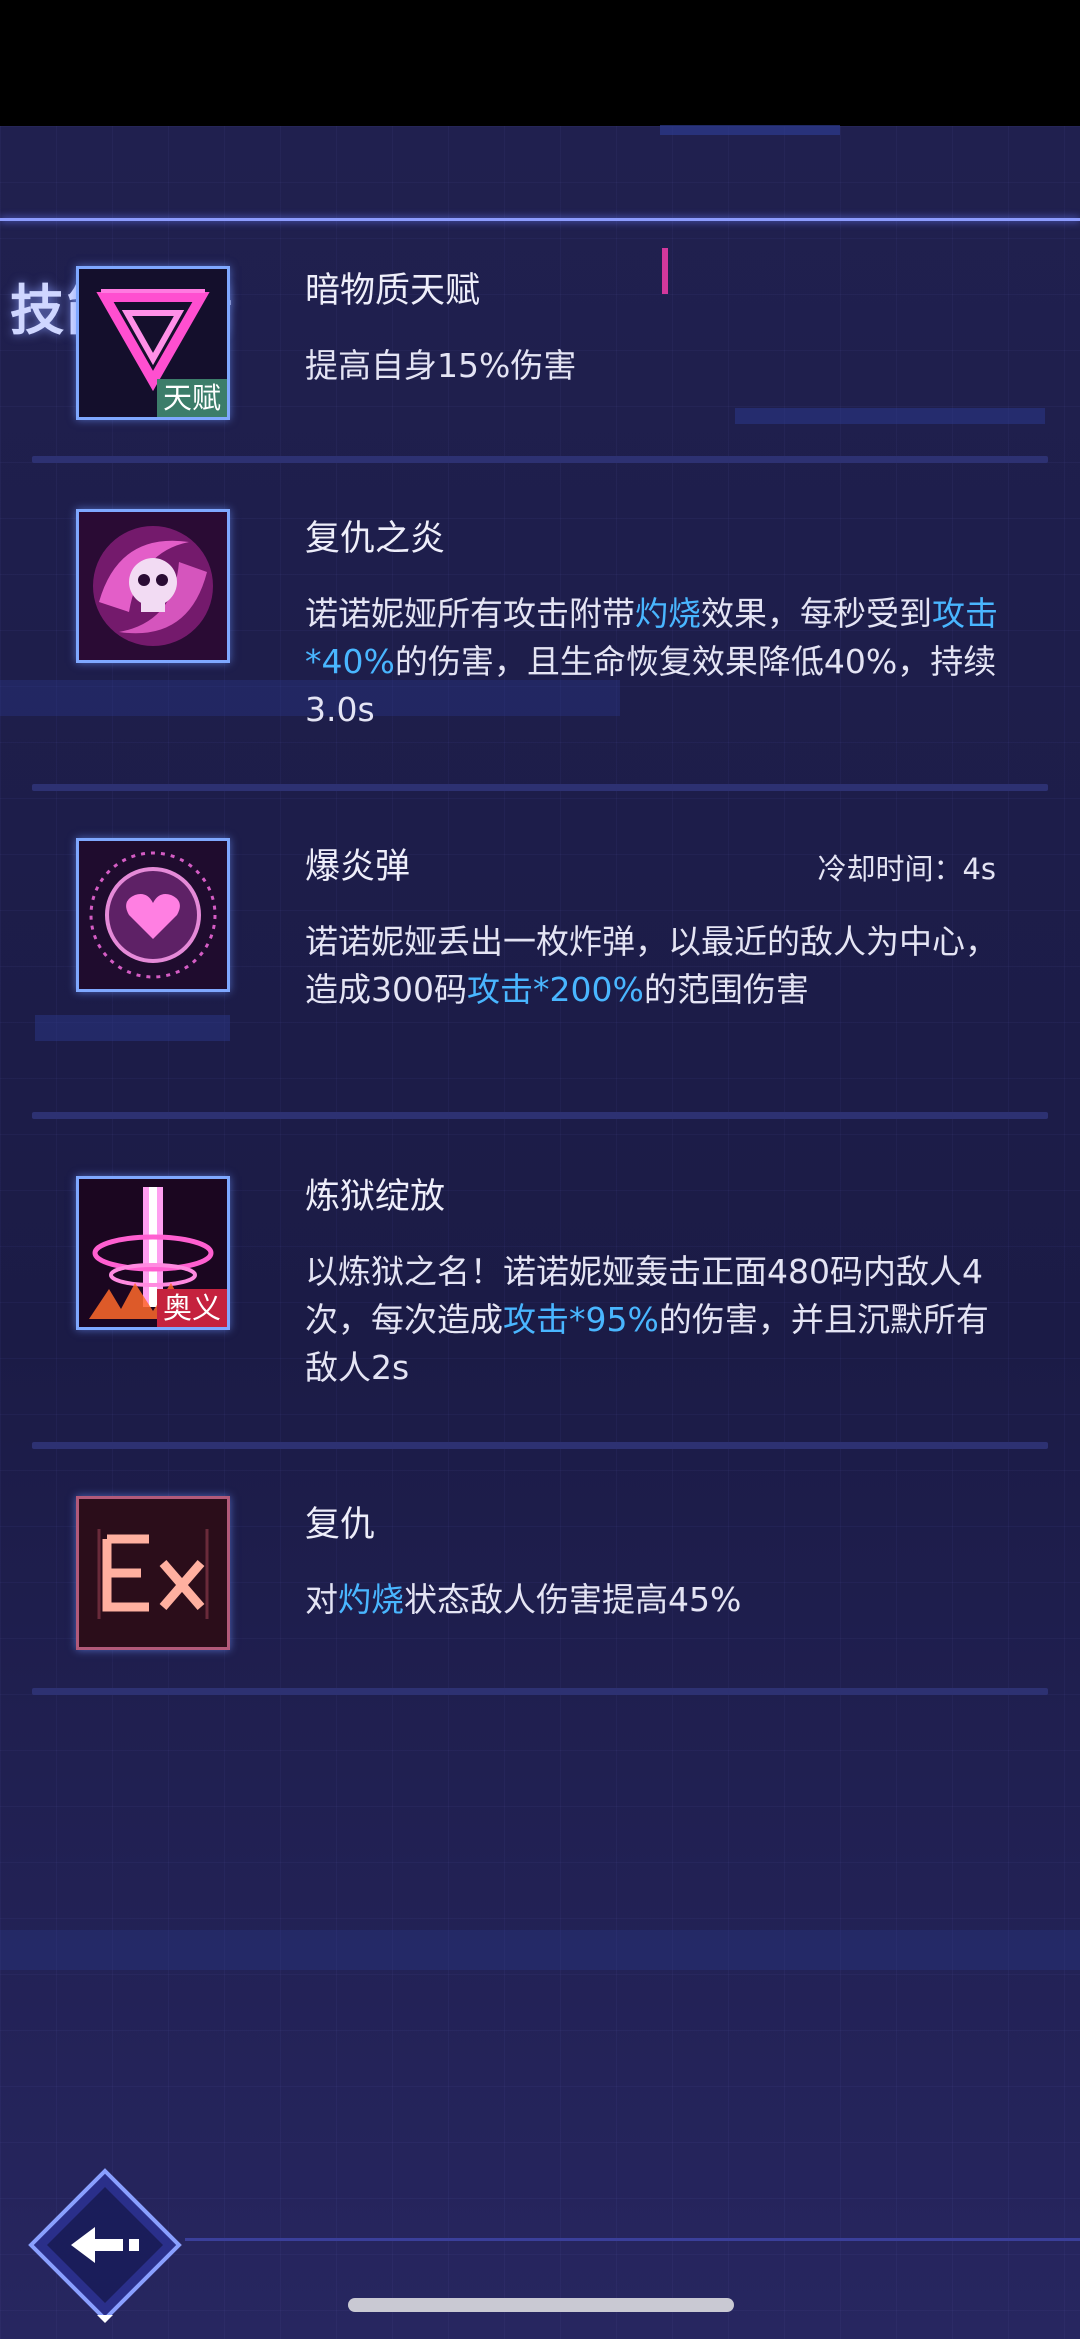  Describe the element at coordinates (375, 539) in the screenshot. I see `skill-name: 复仇之炎` at that location.